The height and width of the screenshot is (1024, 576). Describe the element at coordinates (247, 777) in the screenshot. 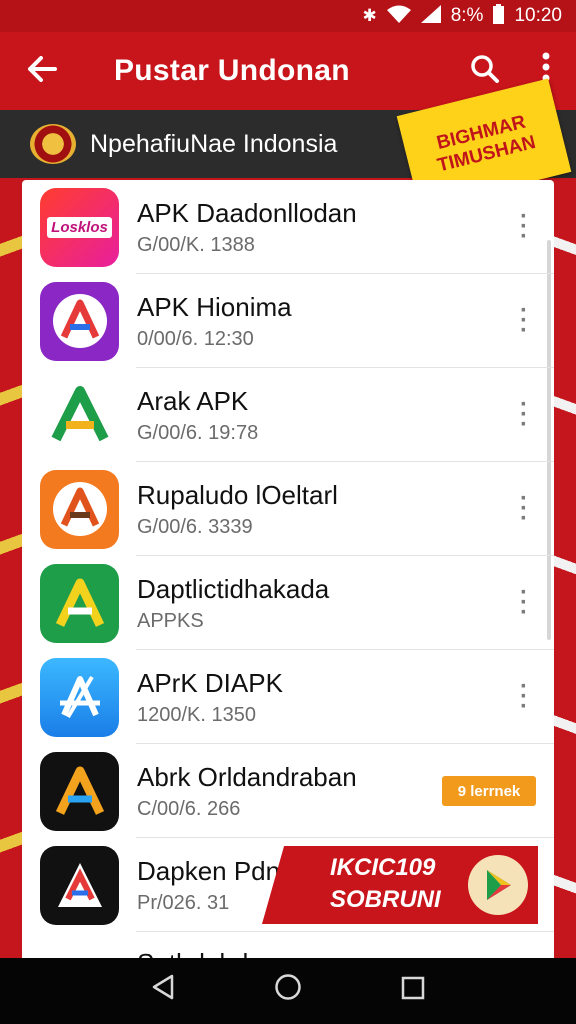

I see `app-name: Abrk Orldandraban` at that location.